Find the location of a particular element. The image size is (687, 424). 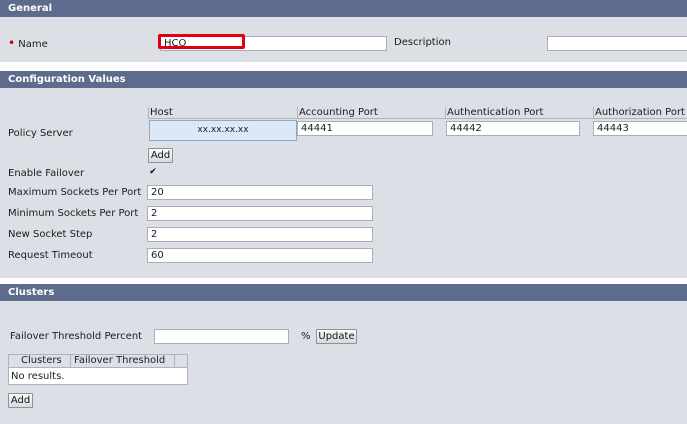

enable-failover-label: Enable Failover is located at coordinates (46, 173).